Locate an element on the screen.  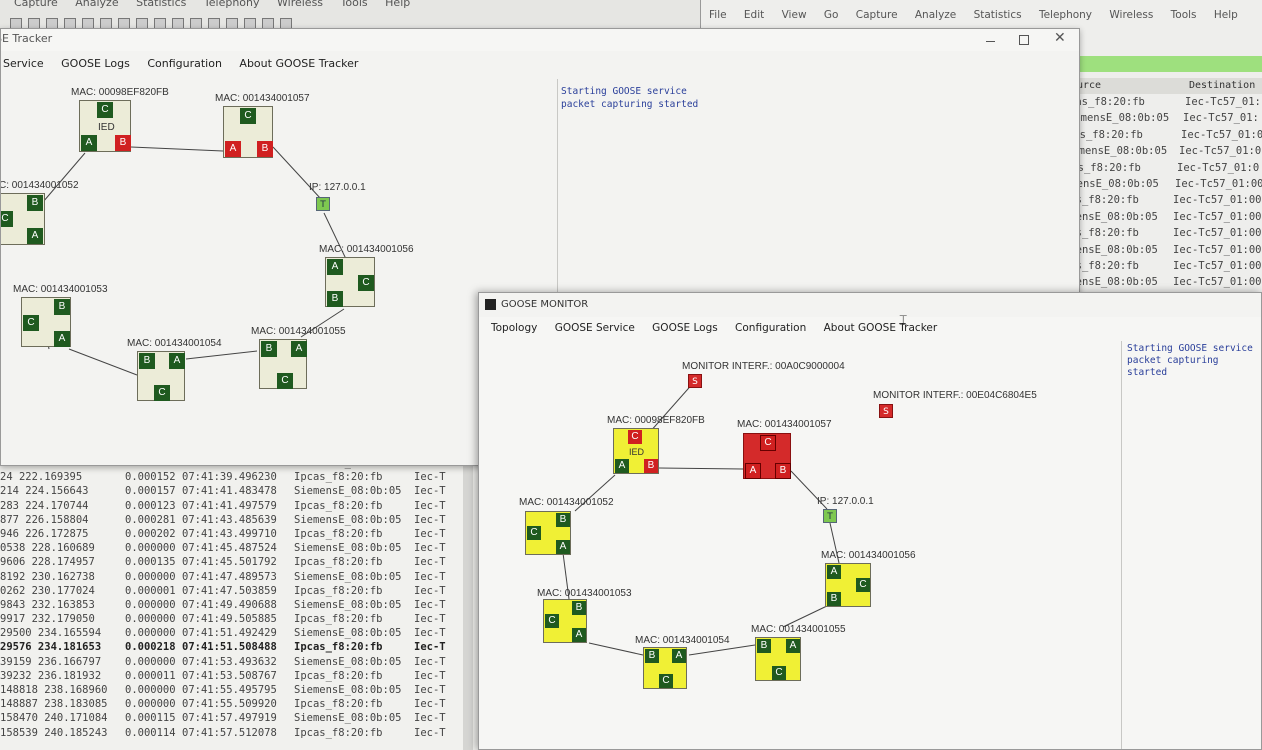
table-cell: 24 222.169395 is located at coordinates (41, 477).